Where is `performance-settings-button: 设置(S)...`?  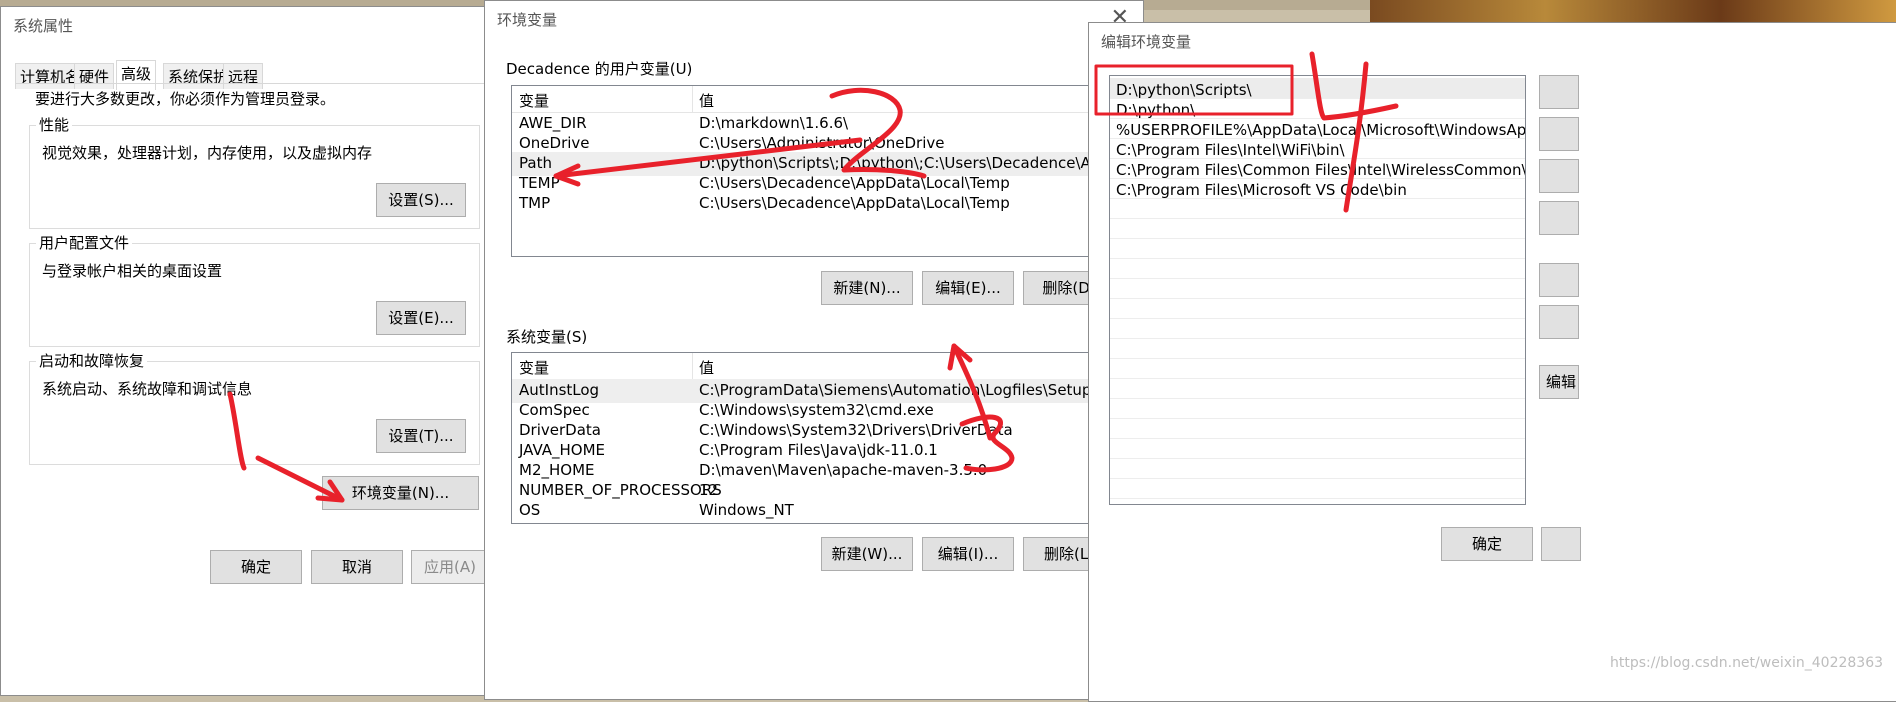 performance-settings-button: 设置(S)... is located at coordinates (421, 200).